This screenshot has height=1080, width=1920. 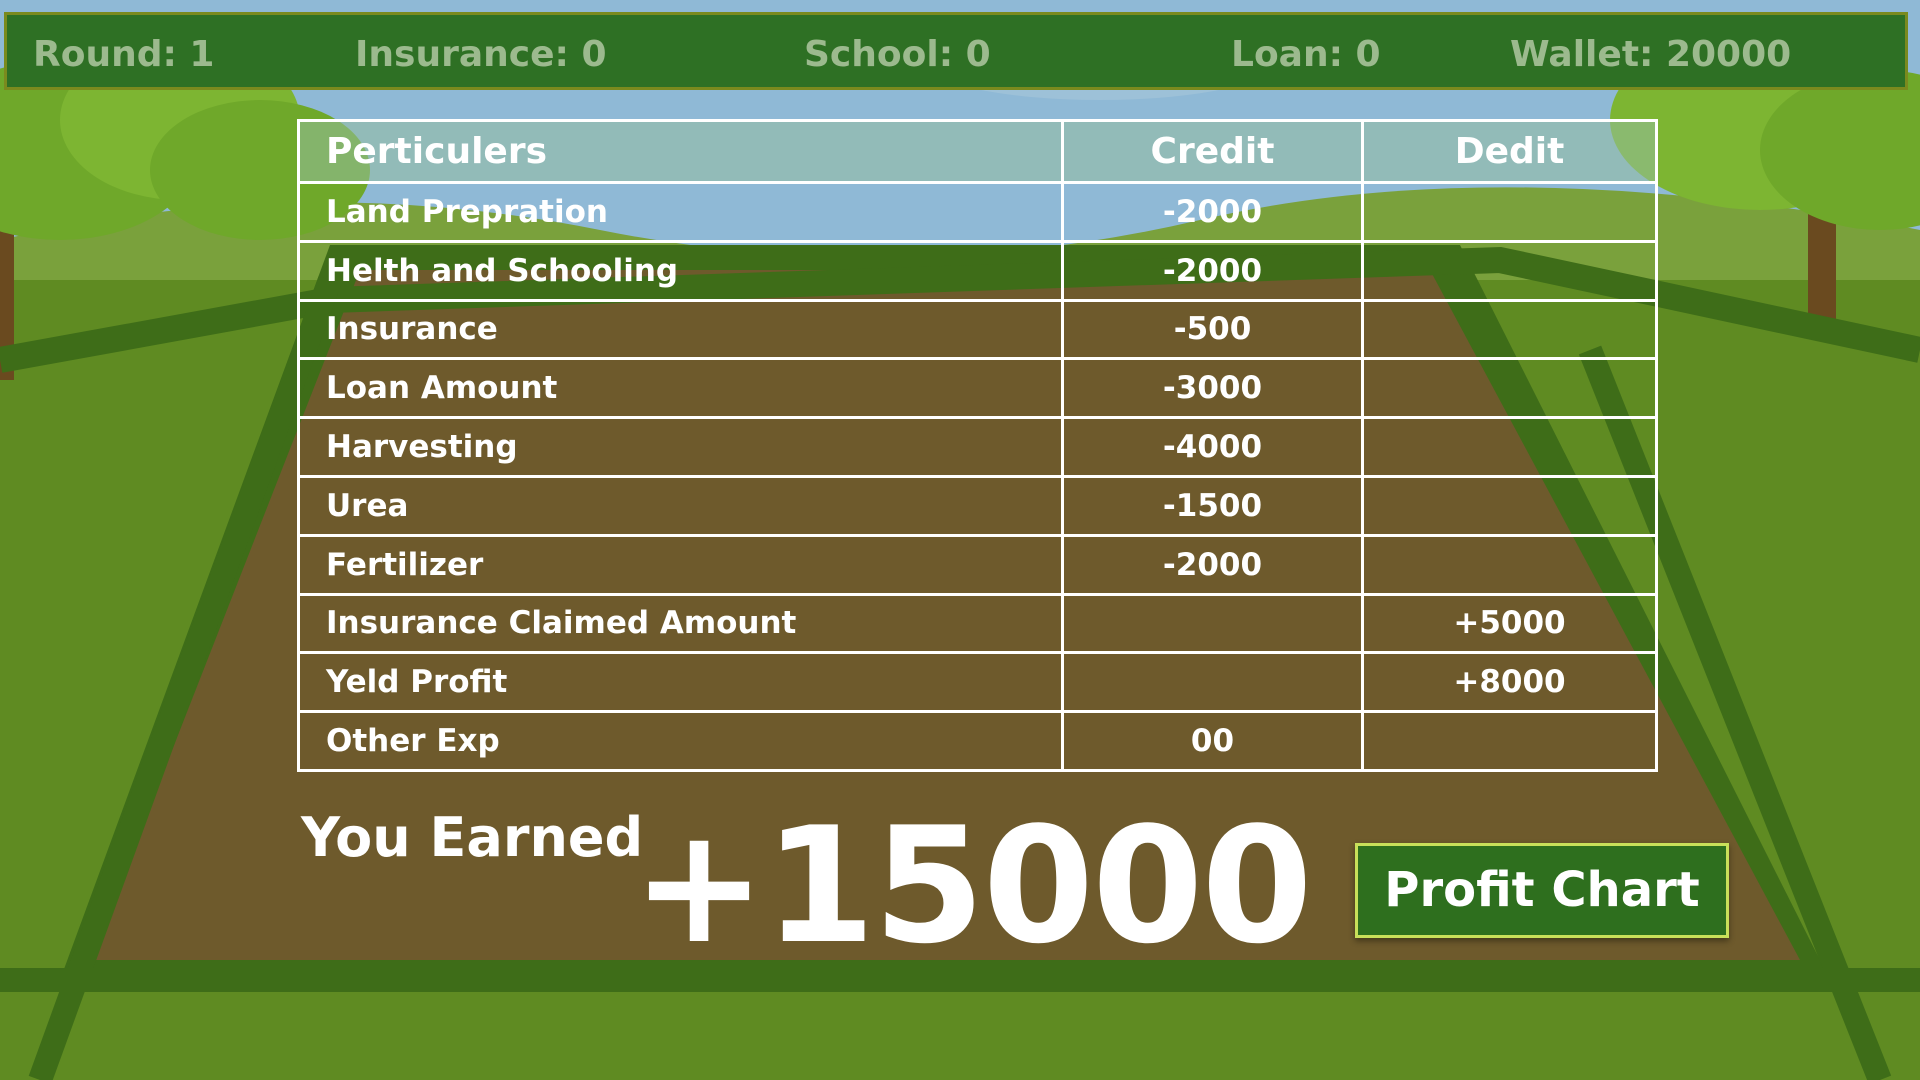 I want to click on table-row: Land Prepration -2000, so click(x=977, y=212).